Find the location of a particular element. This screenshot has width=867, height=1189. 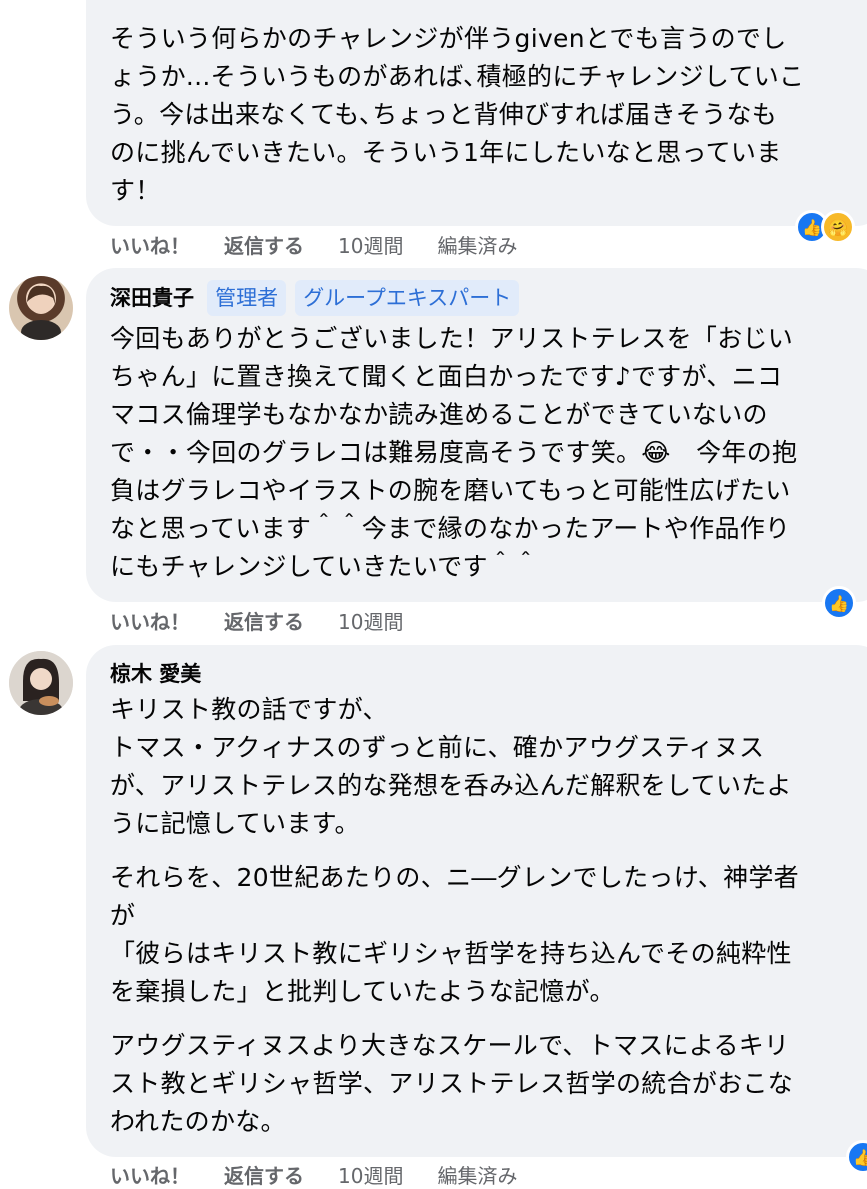

comment-header: 椋木 愛美 is located at coordinates (486, 674).